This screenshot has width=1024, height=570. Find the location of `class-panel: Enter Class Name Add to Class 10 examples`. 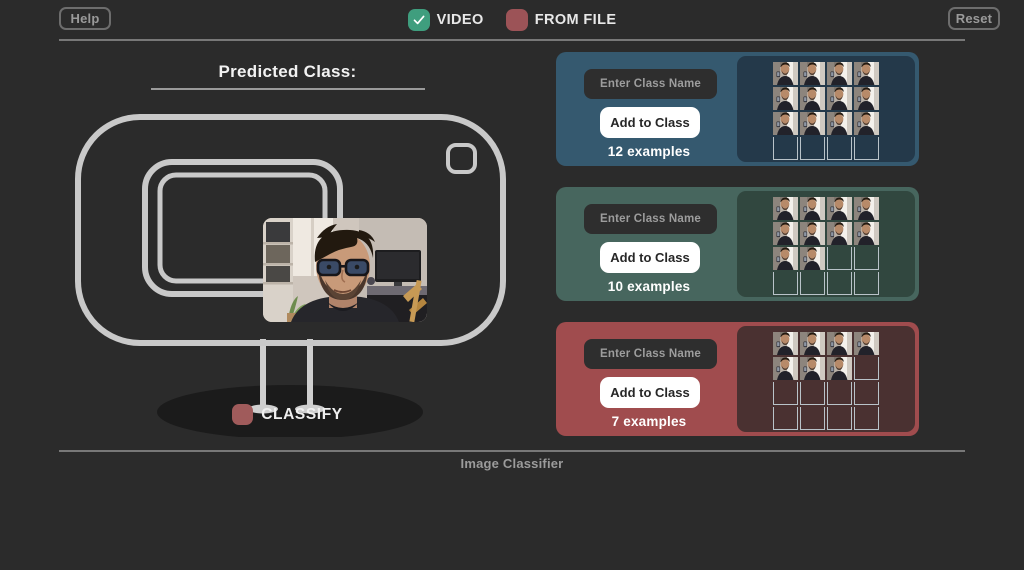

class-panel: Enter Class Name Add to Class 10 examples is located at coordinates (737, 244).